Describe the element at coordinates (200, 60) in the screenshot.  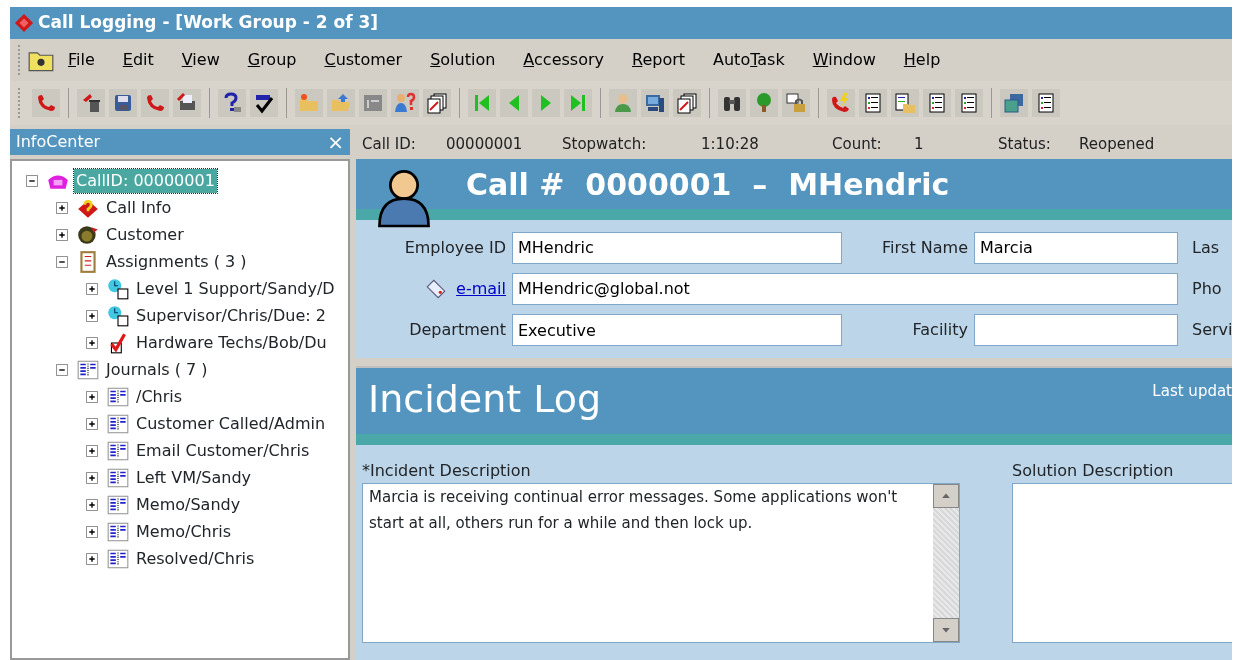
I see `menu-item: View` at that location.